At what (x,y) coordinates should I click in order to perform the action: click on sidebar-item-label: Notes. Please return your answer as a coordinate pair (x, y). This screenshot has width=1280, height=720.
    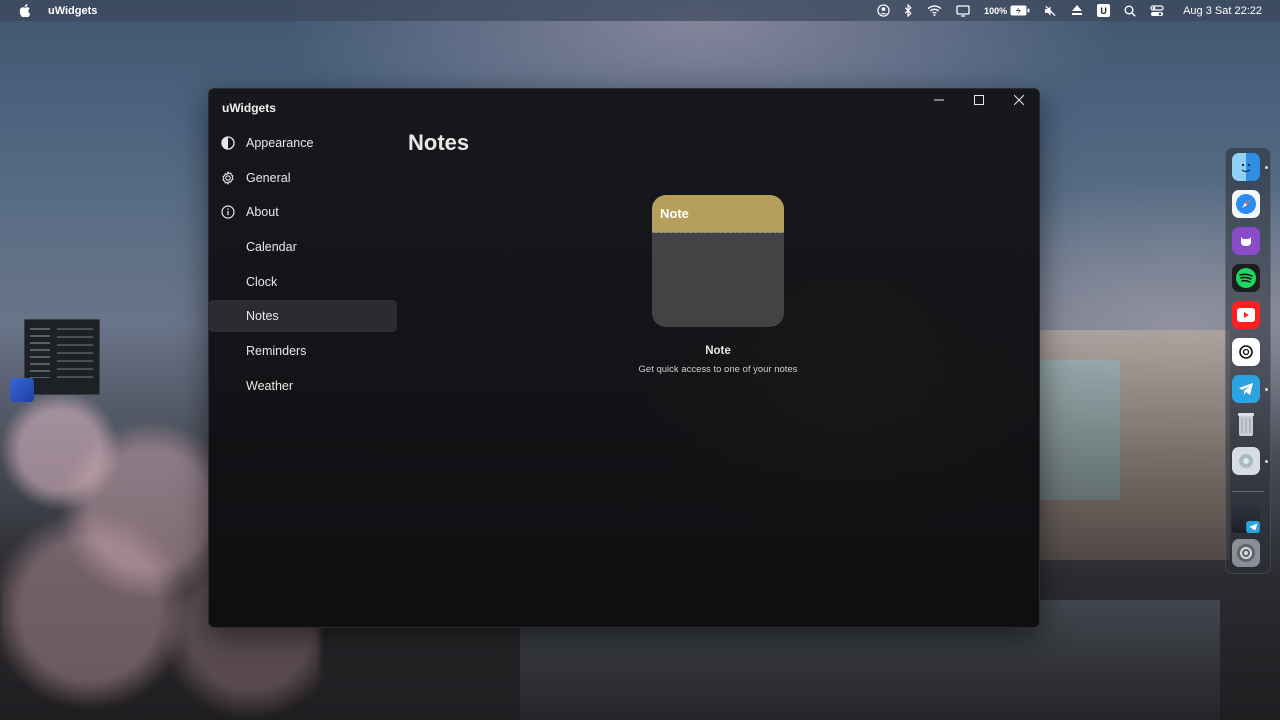
    Looking at the image, I should click on (262, 316).